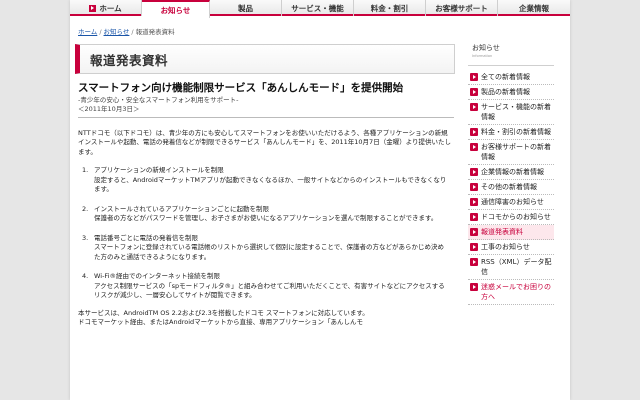 This screenshot has height=400, width=640. Describe the element at coordinates (157, 276) in the screenshot. I see `list-item-title: Wi-Fi®経由でのインターネット接続を制限` at that location.